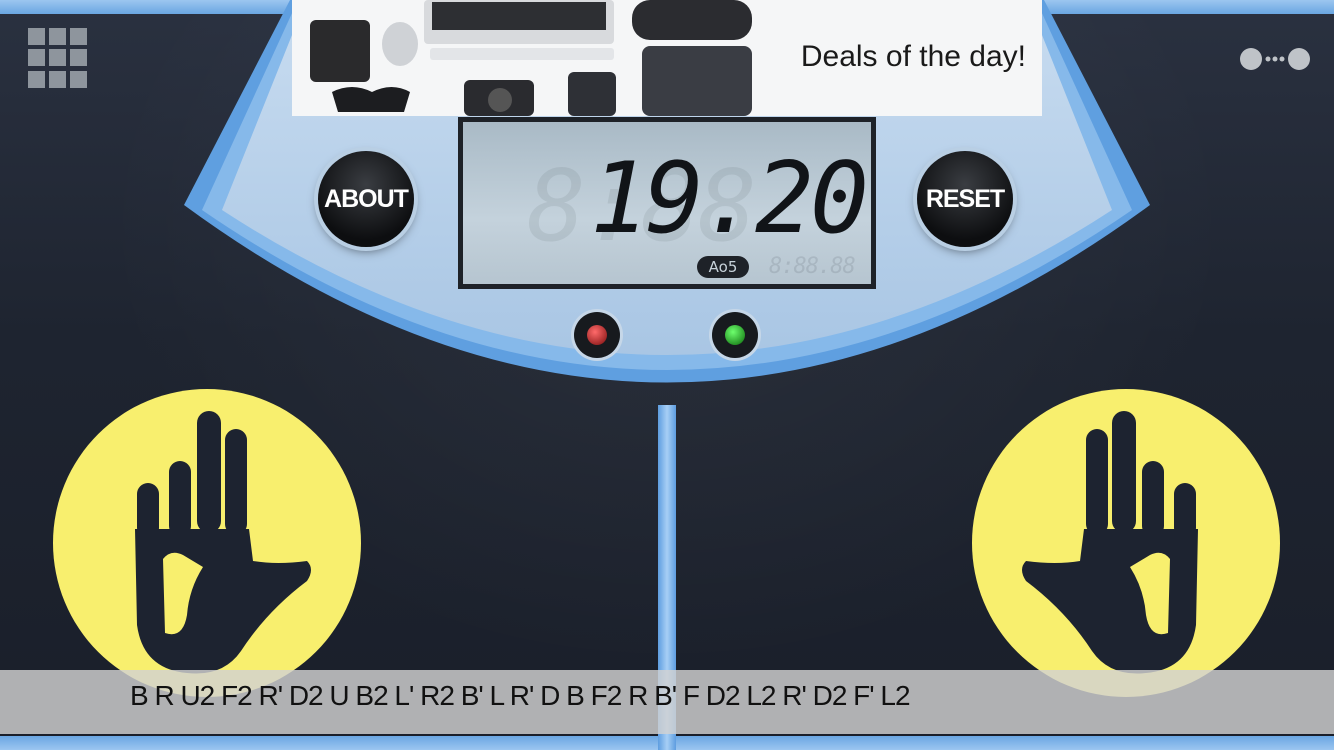  I want to click on ad-banner: Deals of the day!, so click(667, 58).